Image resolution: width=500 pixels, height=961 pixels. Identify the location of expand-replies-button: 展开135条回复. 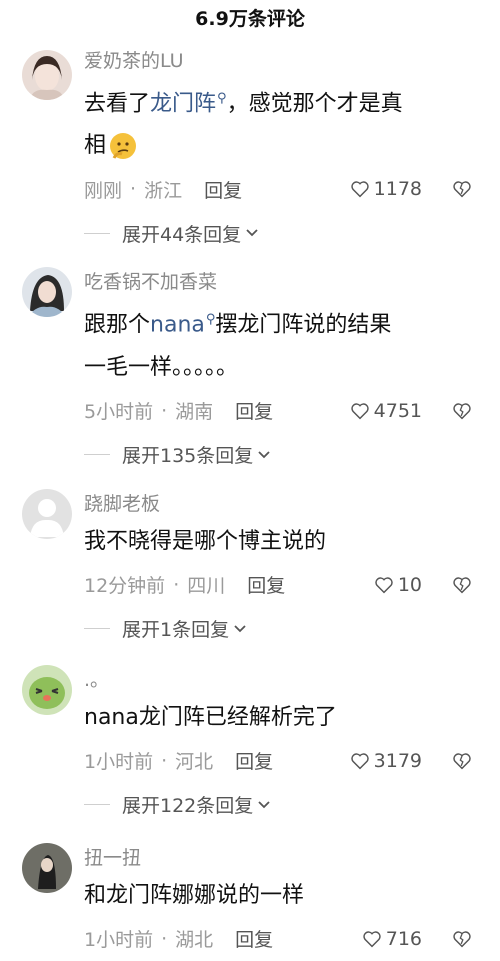
(283, 455).